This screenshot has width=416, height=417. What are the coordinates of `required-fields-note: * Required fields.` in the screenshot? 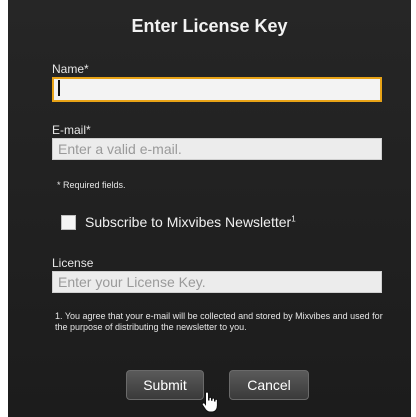 It's located at (91, 185).